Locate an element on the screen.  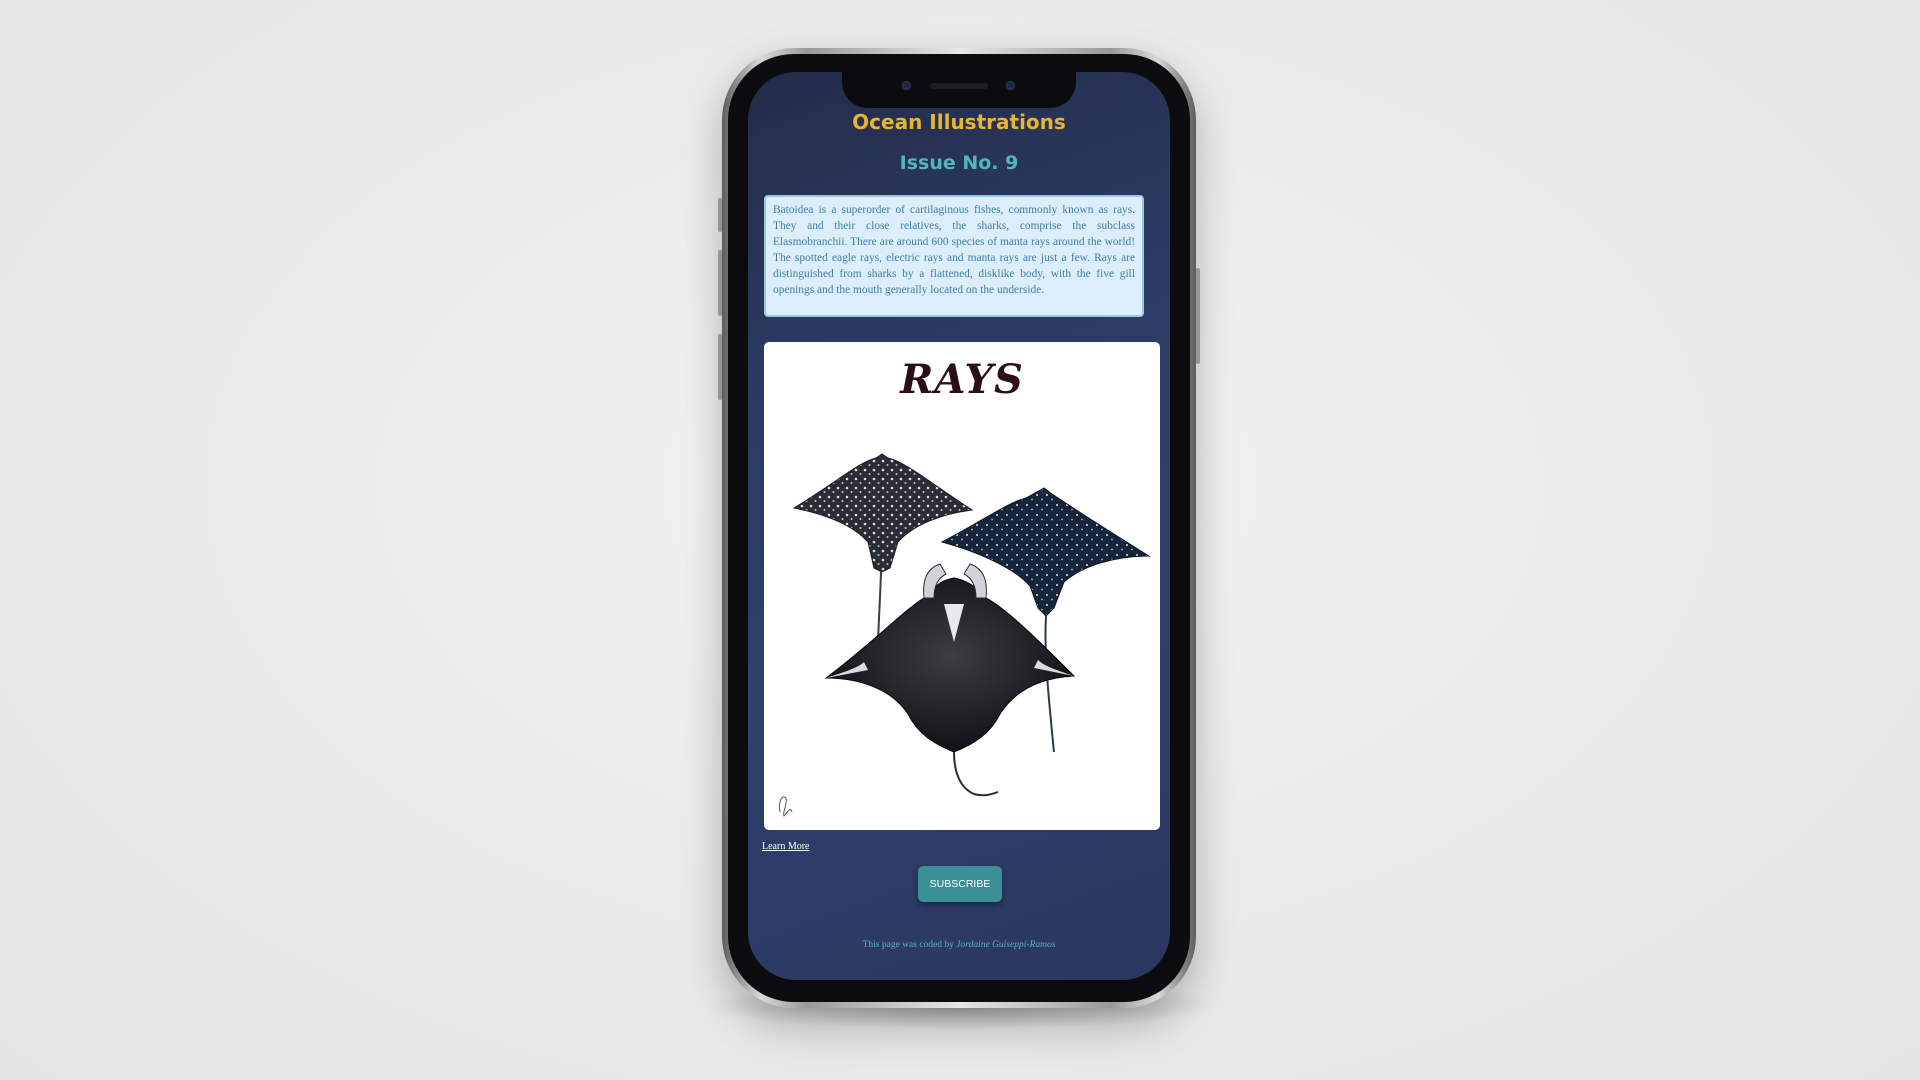
speaker-grille-icon is located at coordinates (959, 86).